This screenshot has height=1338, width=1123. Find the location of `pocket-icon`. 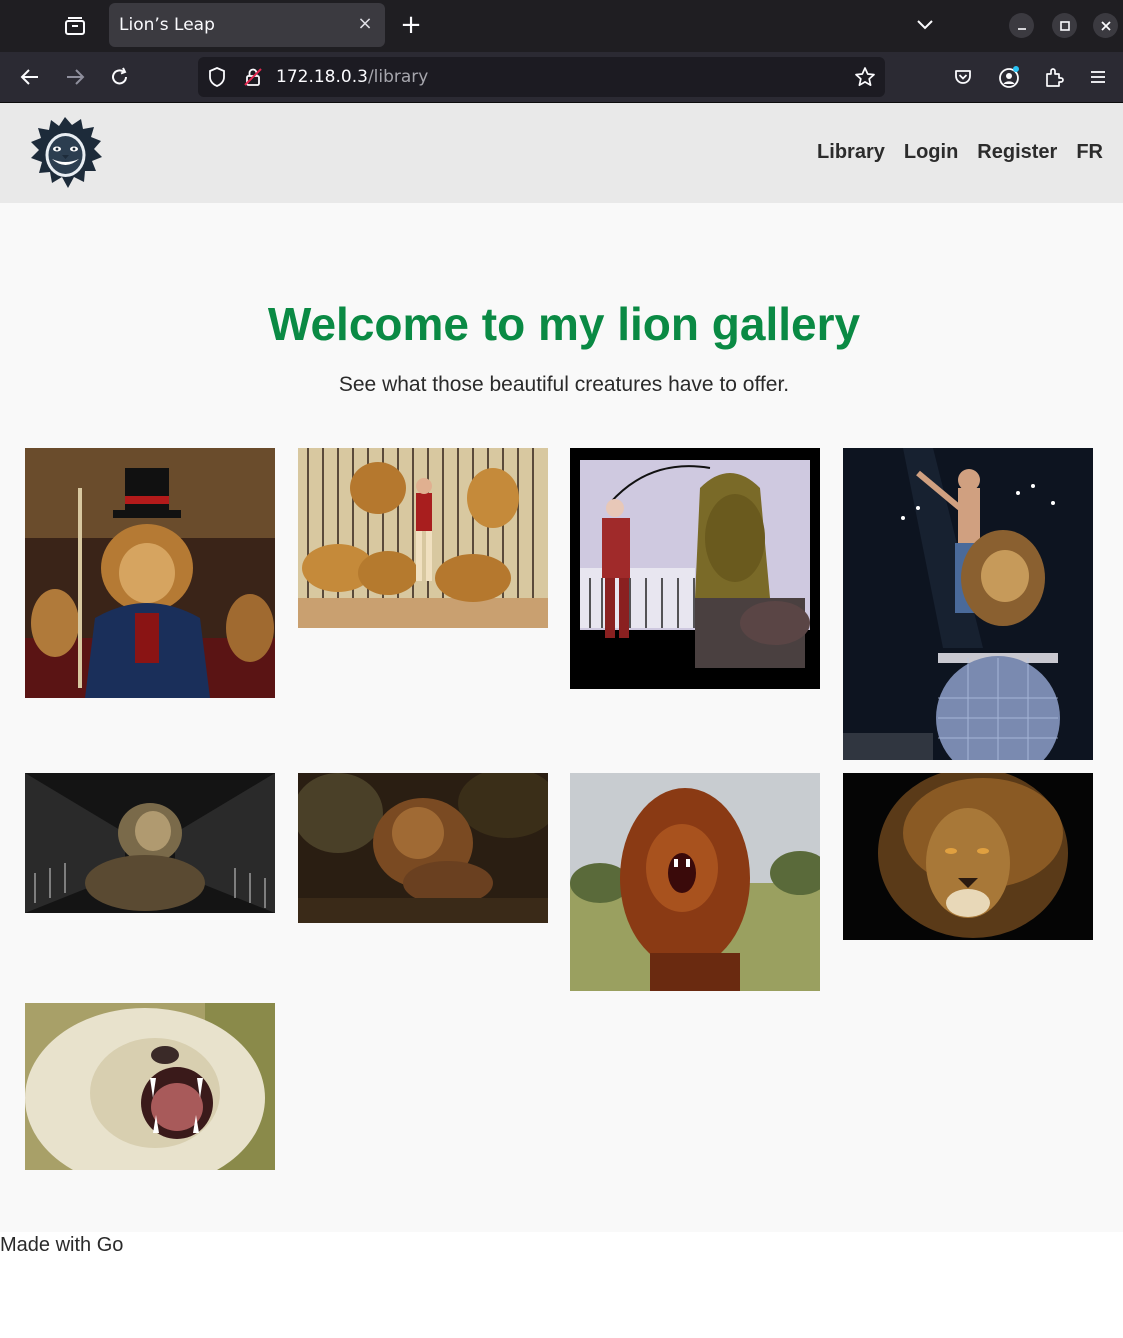

pocket-icon is located at coordinates (963, 77).